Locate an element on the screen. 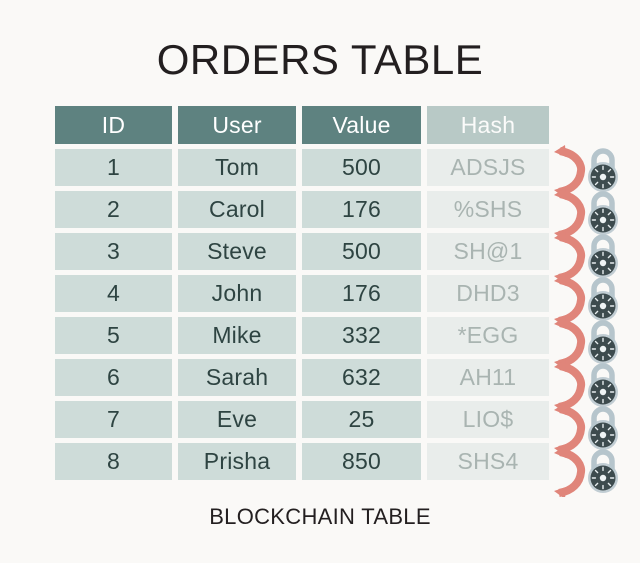 This screenshot has width=640, height=563. table-row: 4 John 176 DHD3 is located at coordinates (304, 293).